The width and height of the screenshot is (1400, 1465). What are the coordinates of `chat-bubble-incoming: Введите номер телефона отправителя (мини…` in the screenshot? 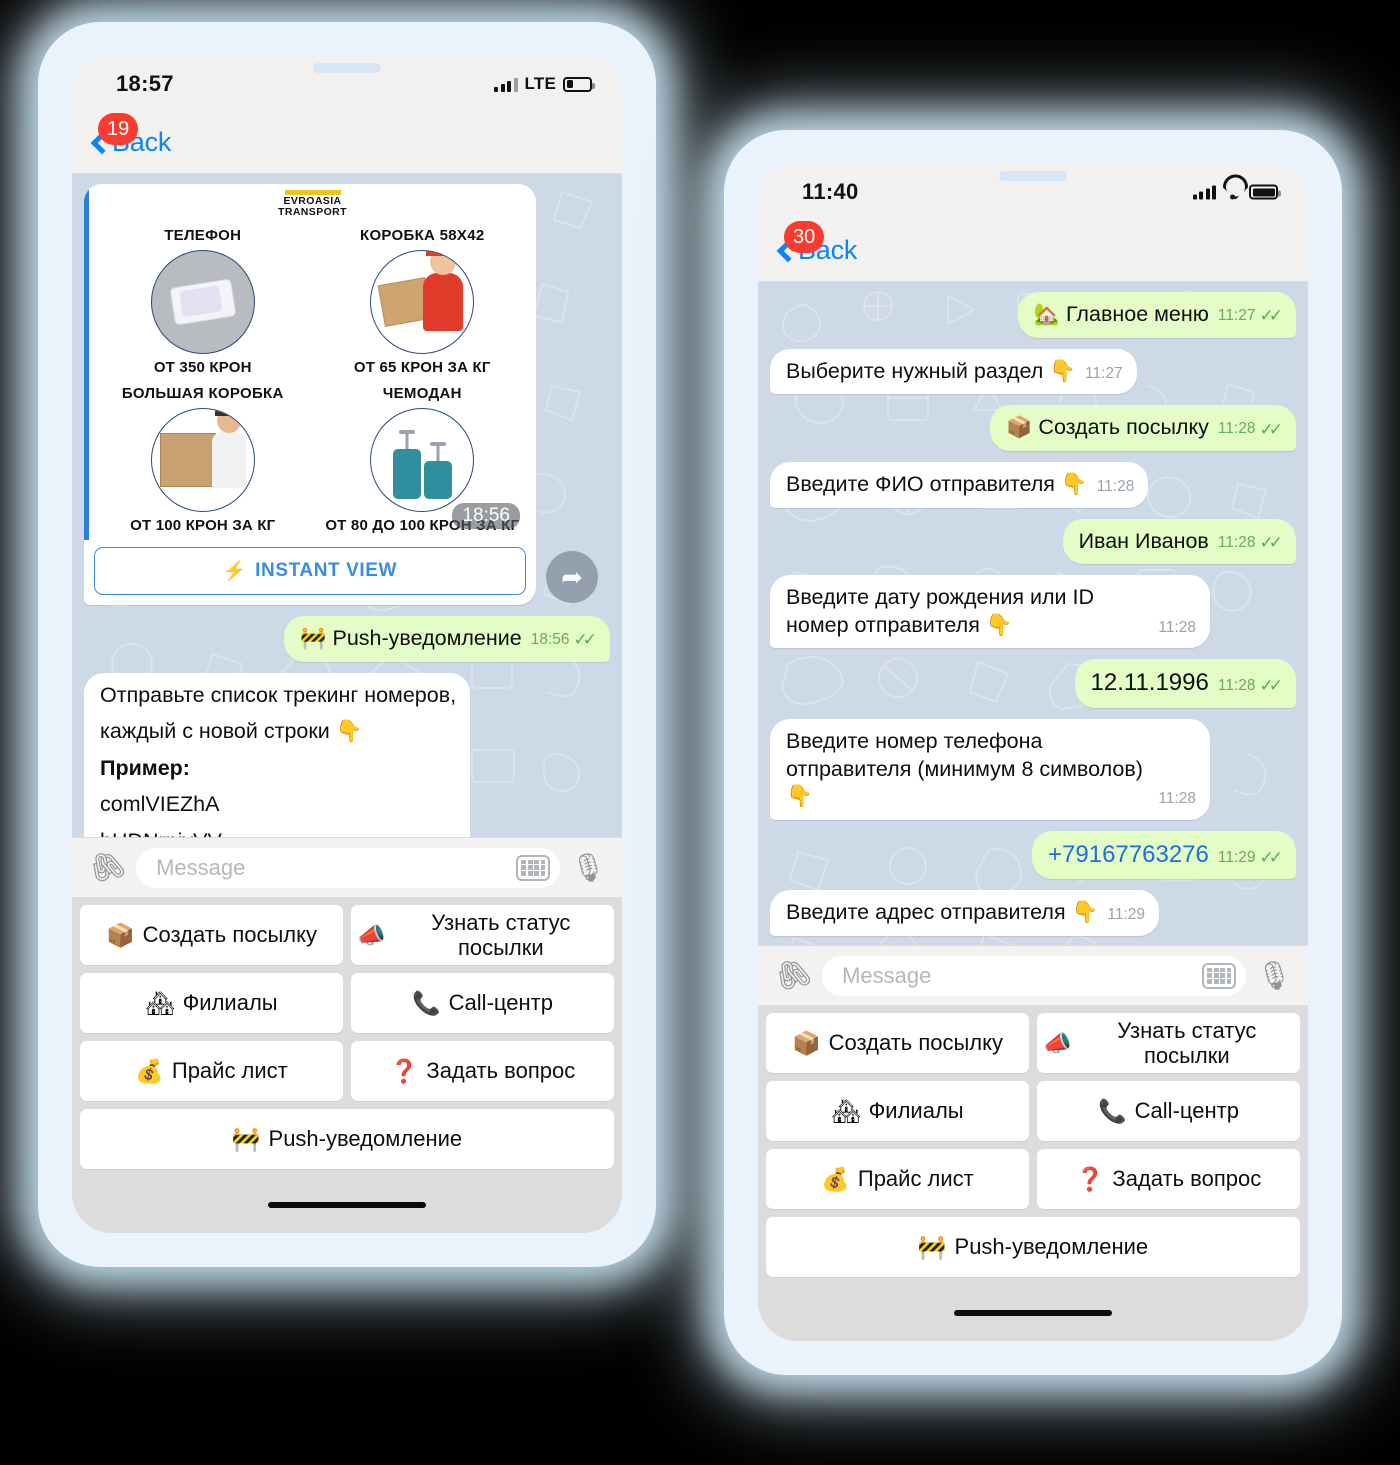 It's located at (990, 769).